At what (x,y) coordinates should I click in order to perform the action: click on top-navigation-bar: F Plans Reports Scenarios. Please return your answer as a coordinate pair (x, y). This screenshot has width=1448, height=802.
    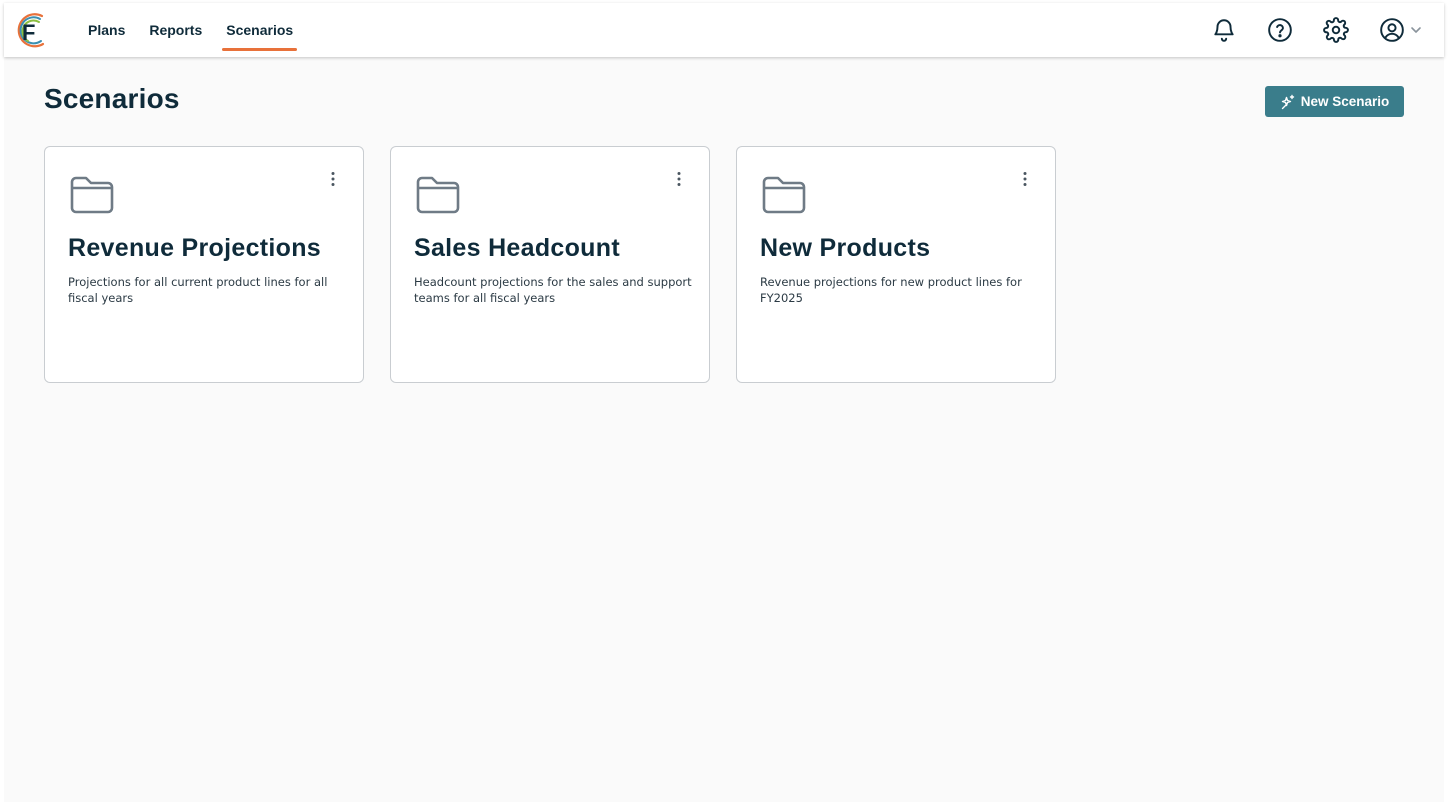
    Looking at the image, I should click on (724, 30).